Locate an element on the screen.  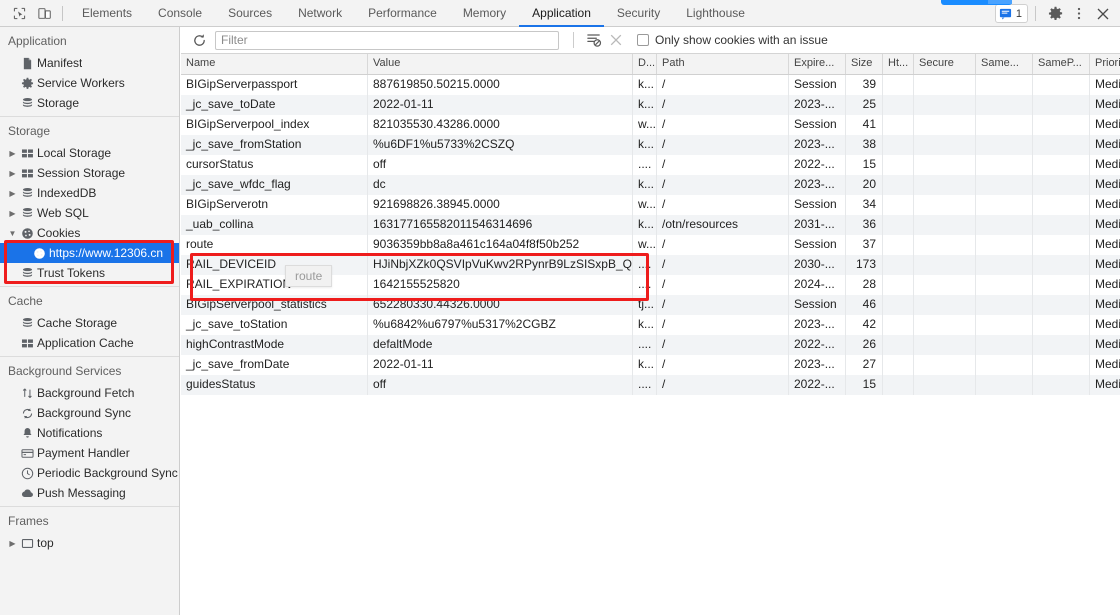
sidebar-item-cache-storage: Cache Storage is located at coordinates (89, 323).